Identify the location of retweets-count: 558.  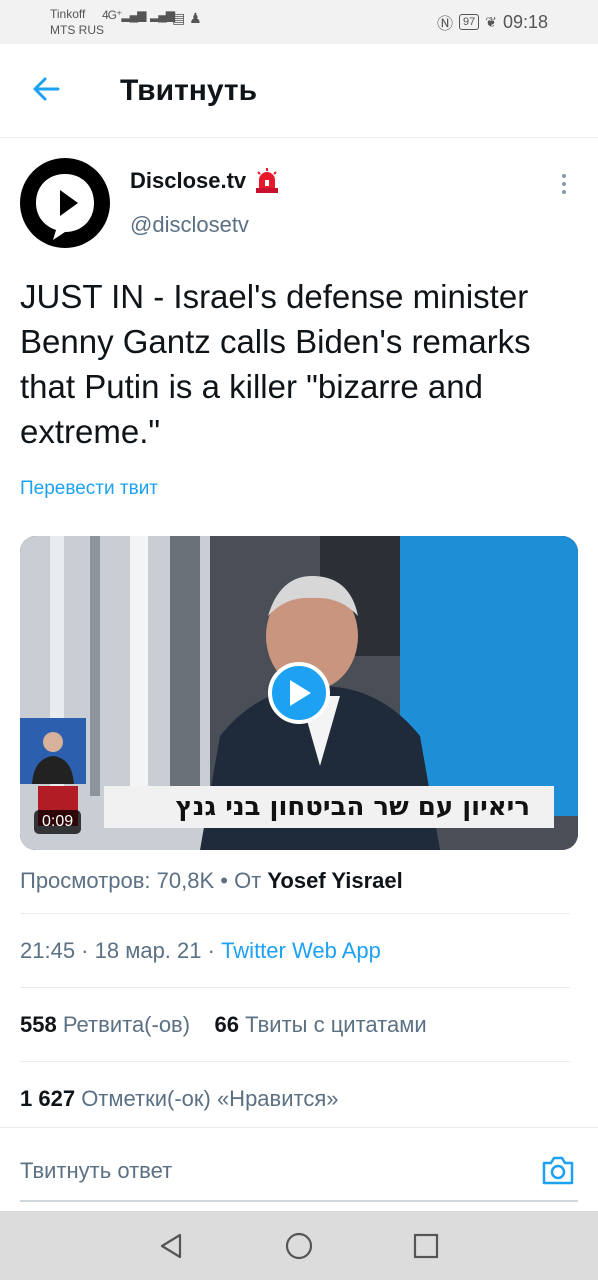
(38, 1024).